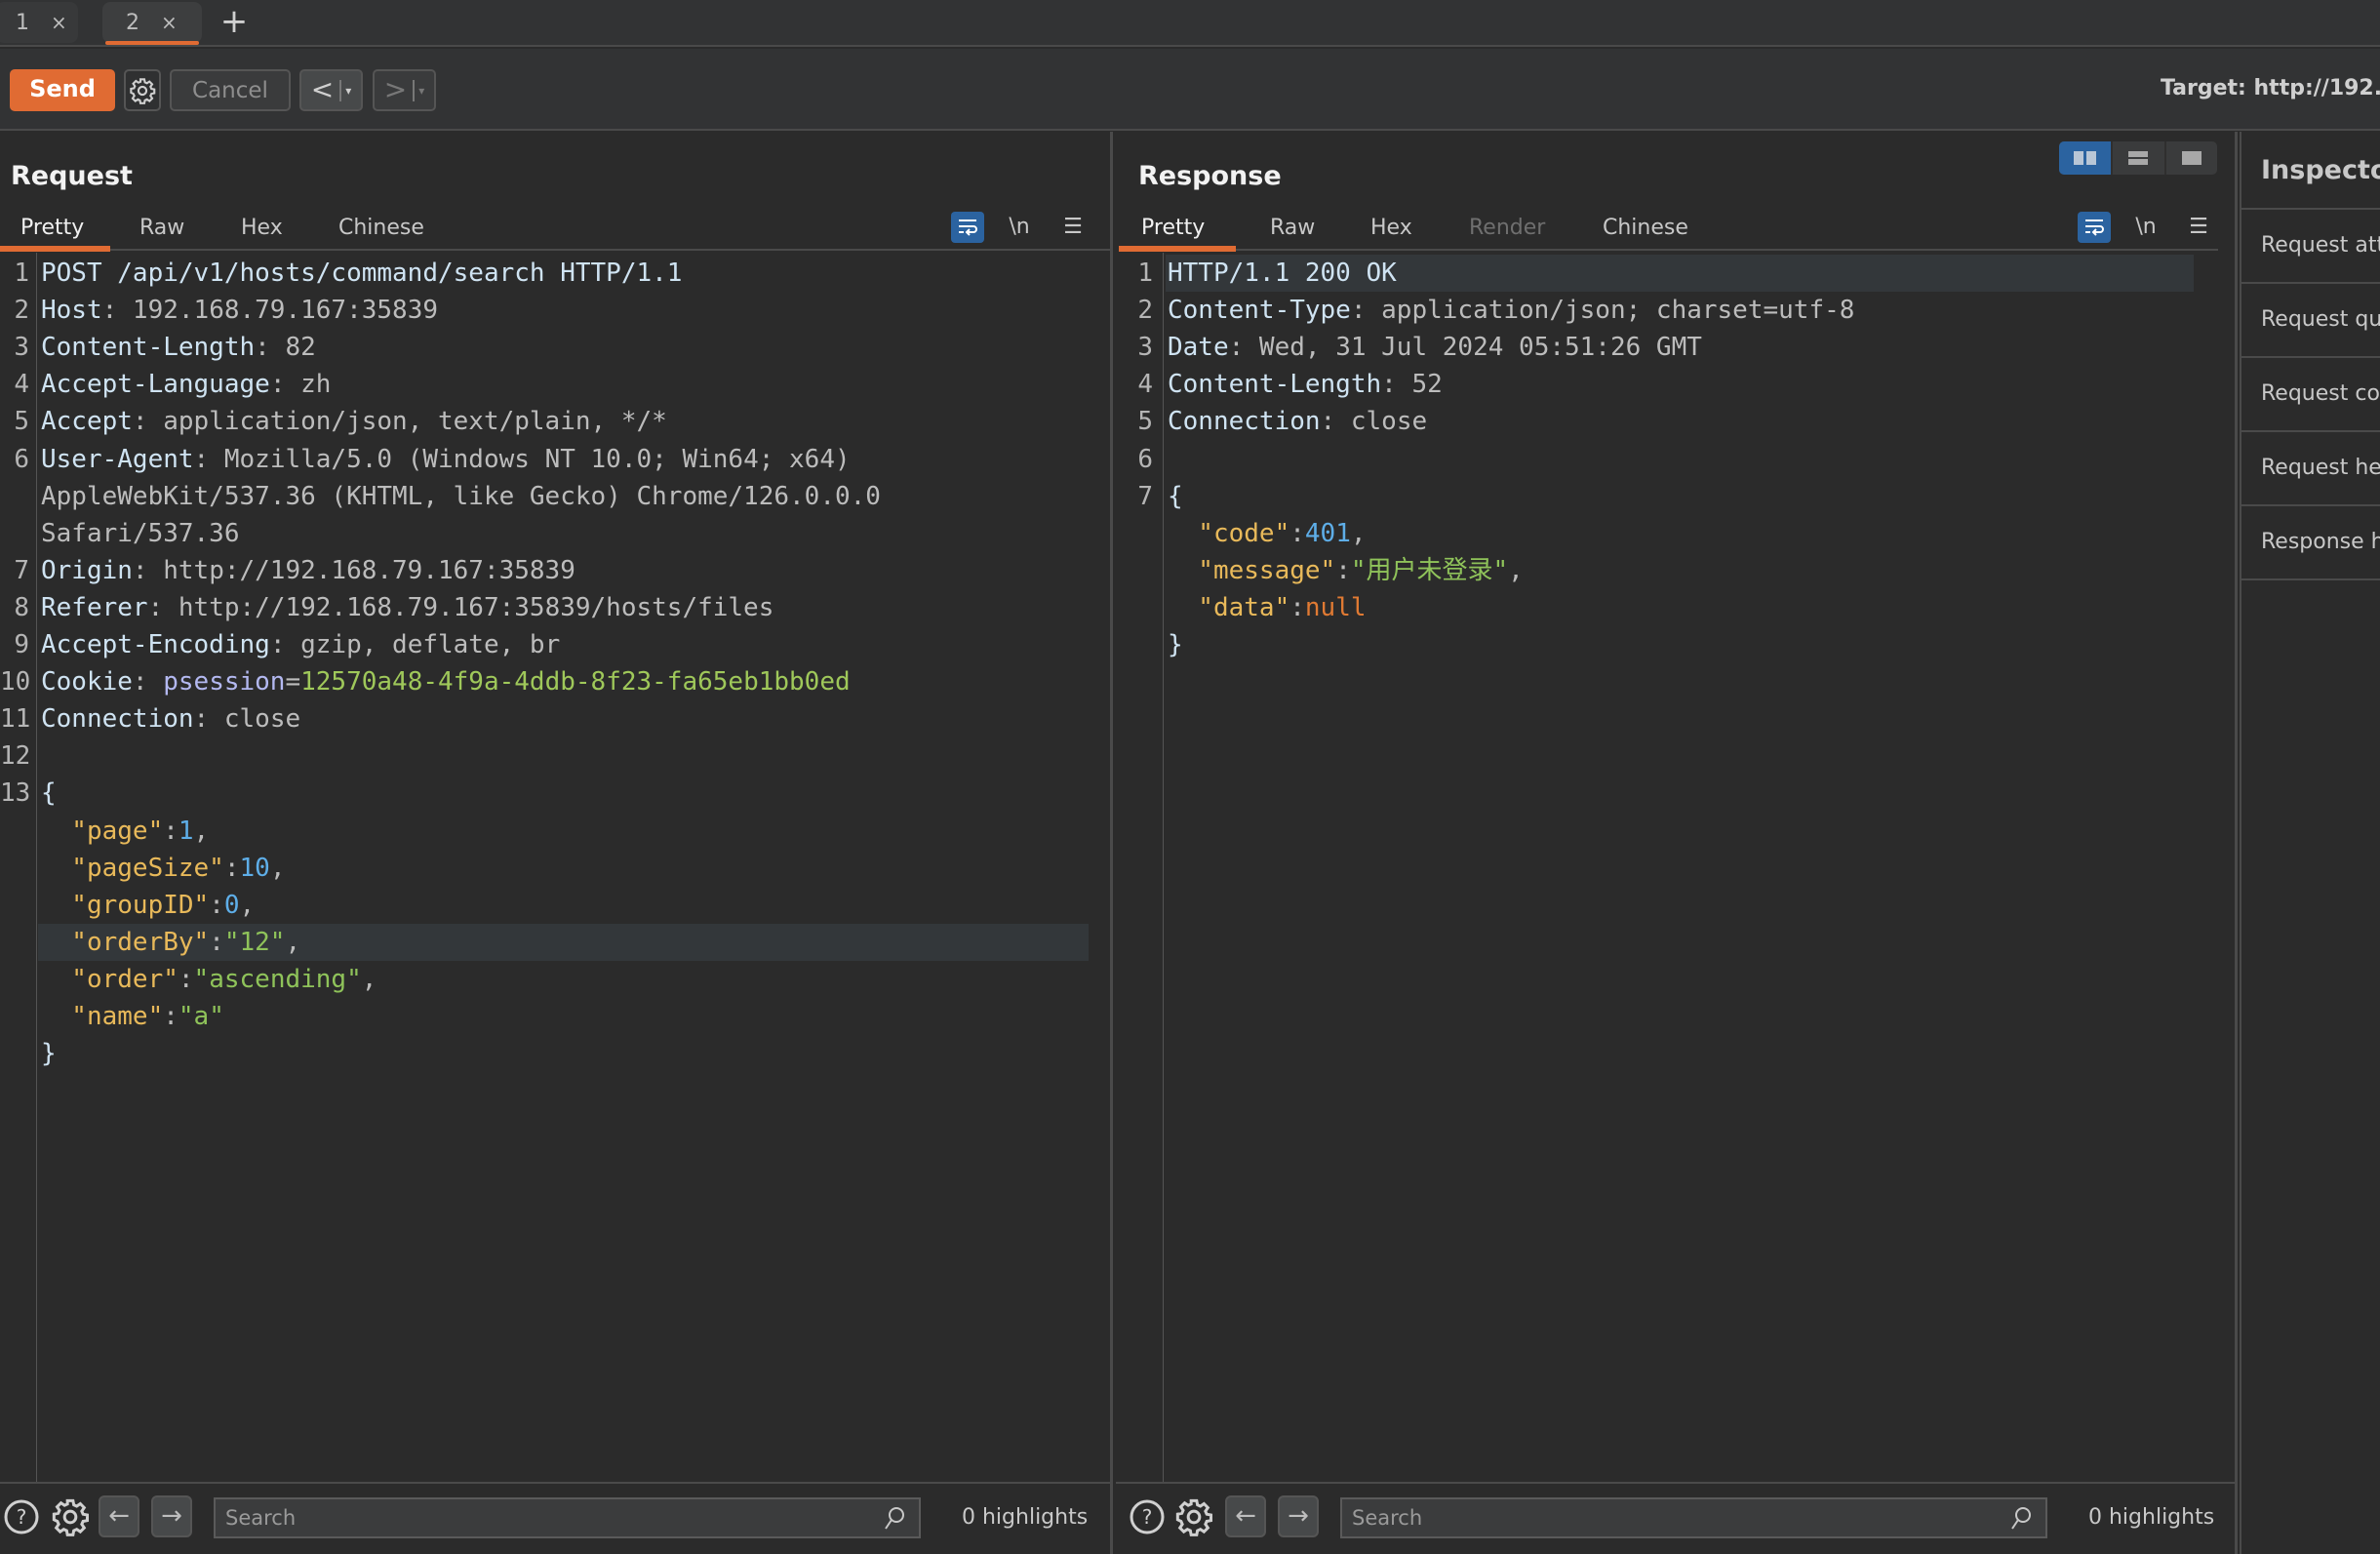 The height and width of the screenshot is (1554, 2380). I want to click on layout-side-by-side-button, so click(2085, 158).